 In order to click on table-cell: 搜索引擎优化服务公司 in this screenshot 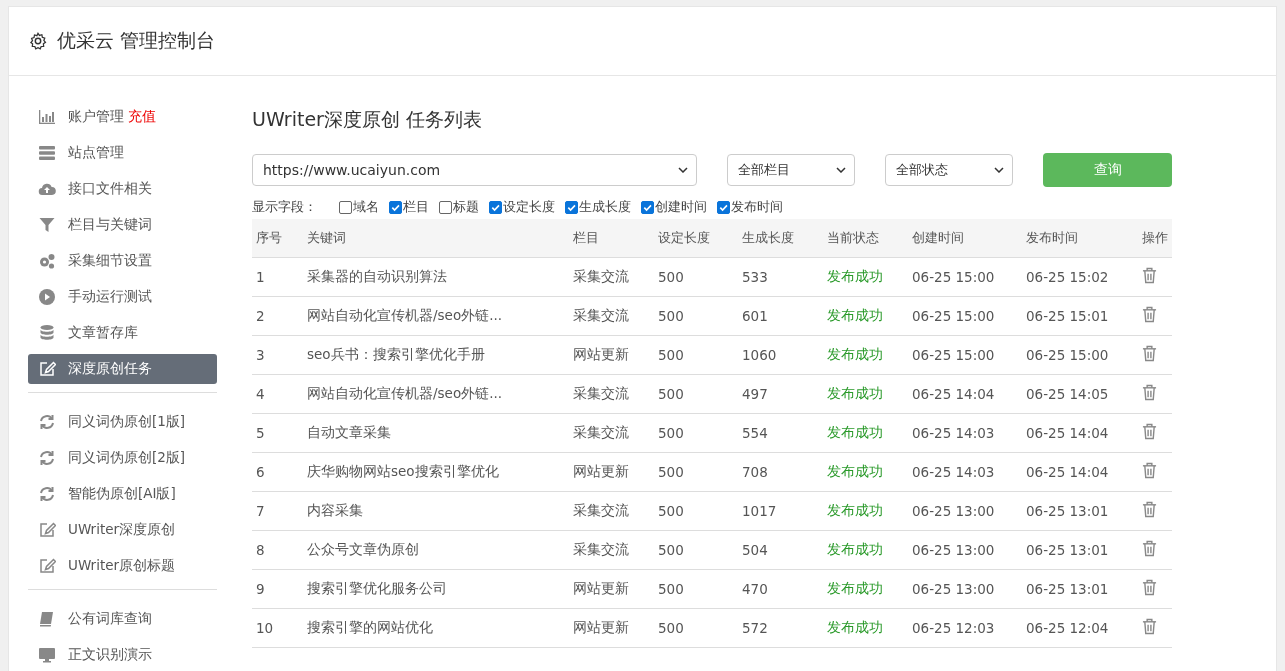, I will do `click(377, 588)`.